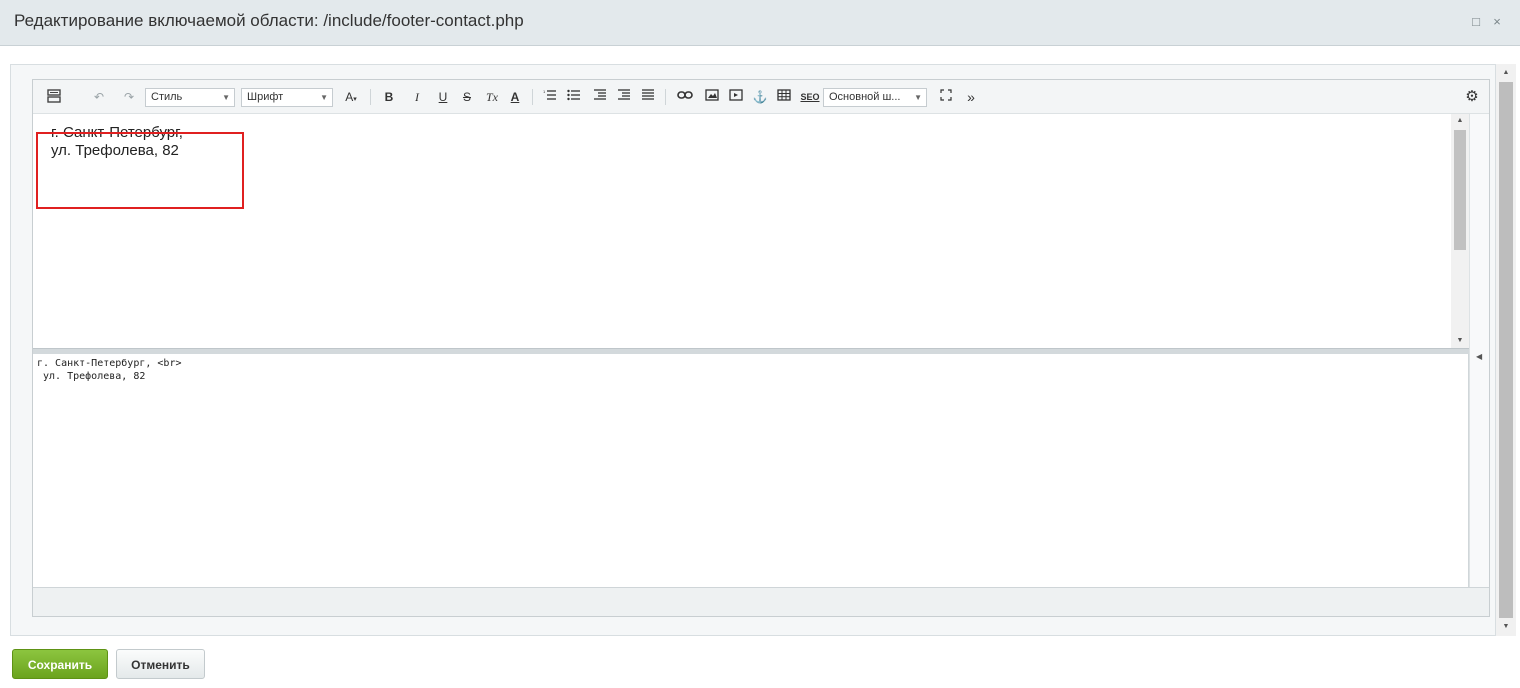  What do you see at coordinates (810, 97) in the screenshot?
I see `seo-icon: SEO` at bounding box center [810, 97].